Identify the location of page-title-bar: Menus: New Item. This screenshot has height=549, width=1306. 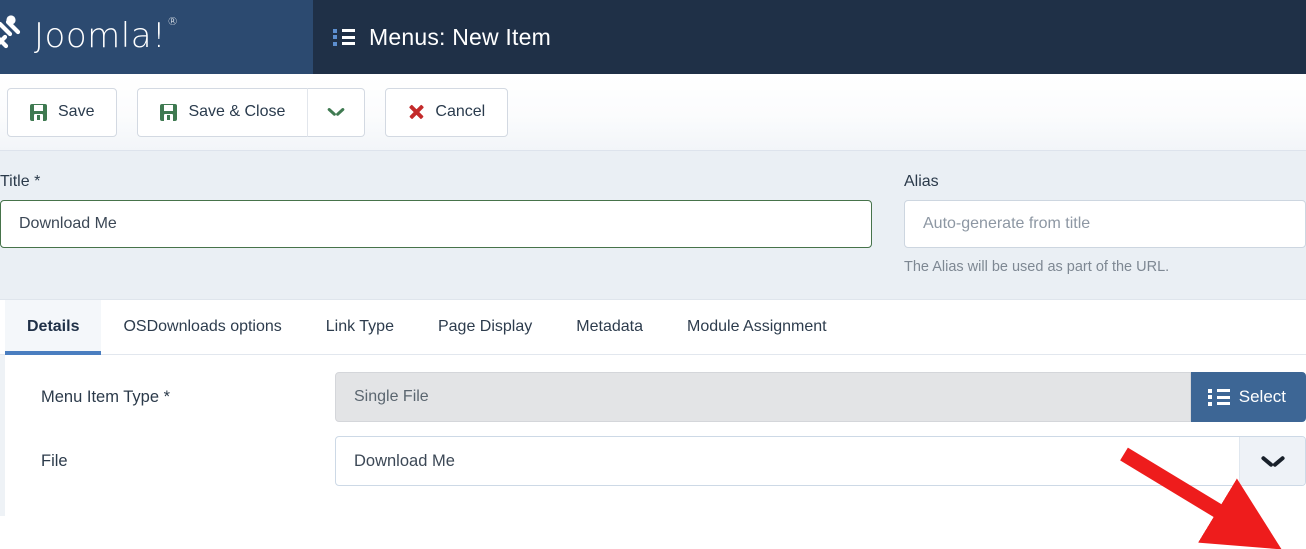
(809, 37).